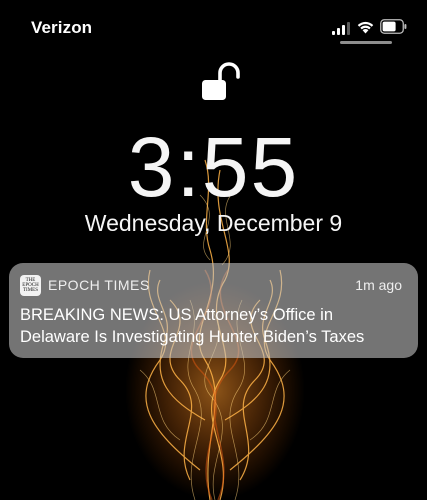  Describe the element at coordinates (342, 28) in the screenshot. I see `cellular-signal-icon` at that location.